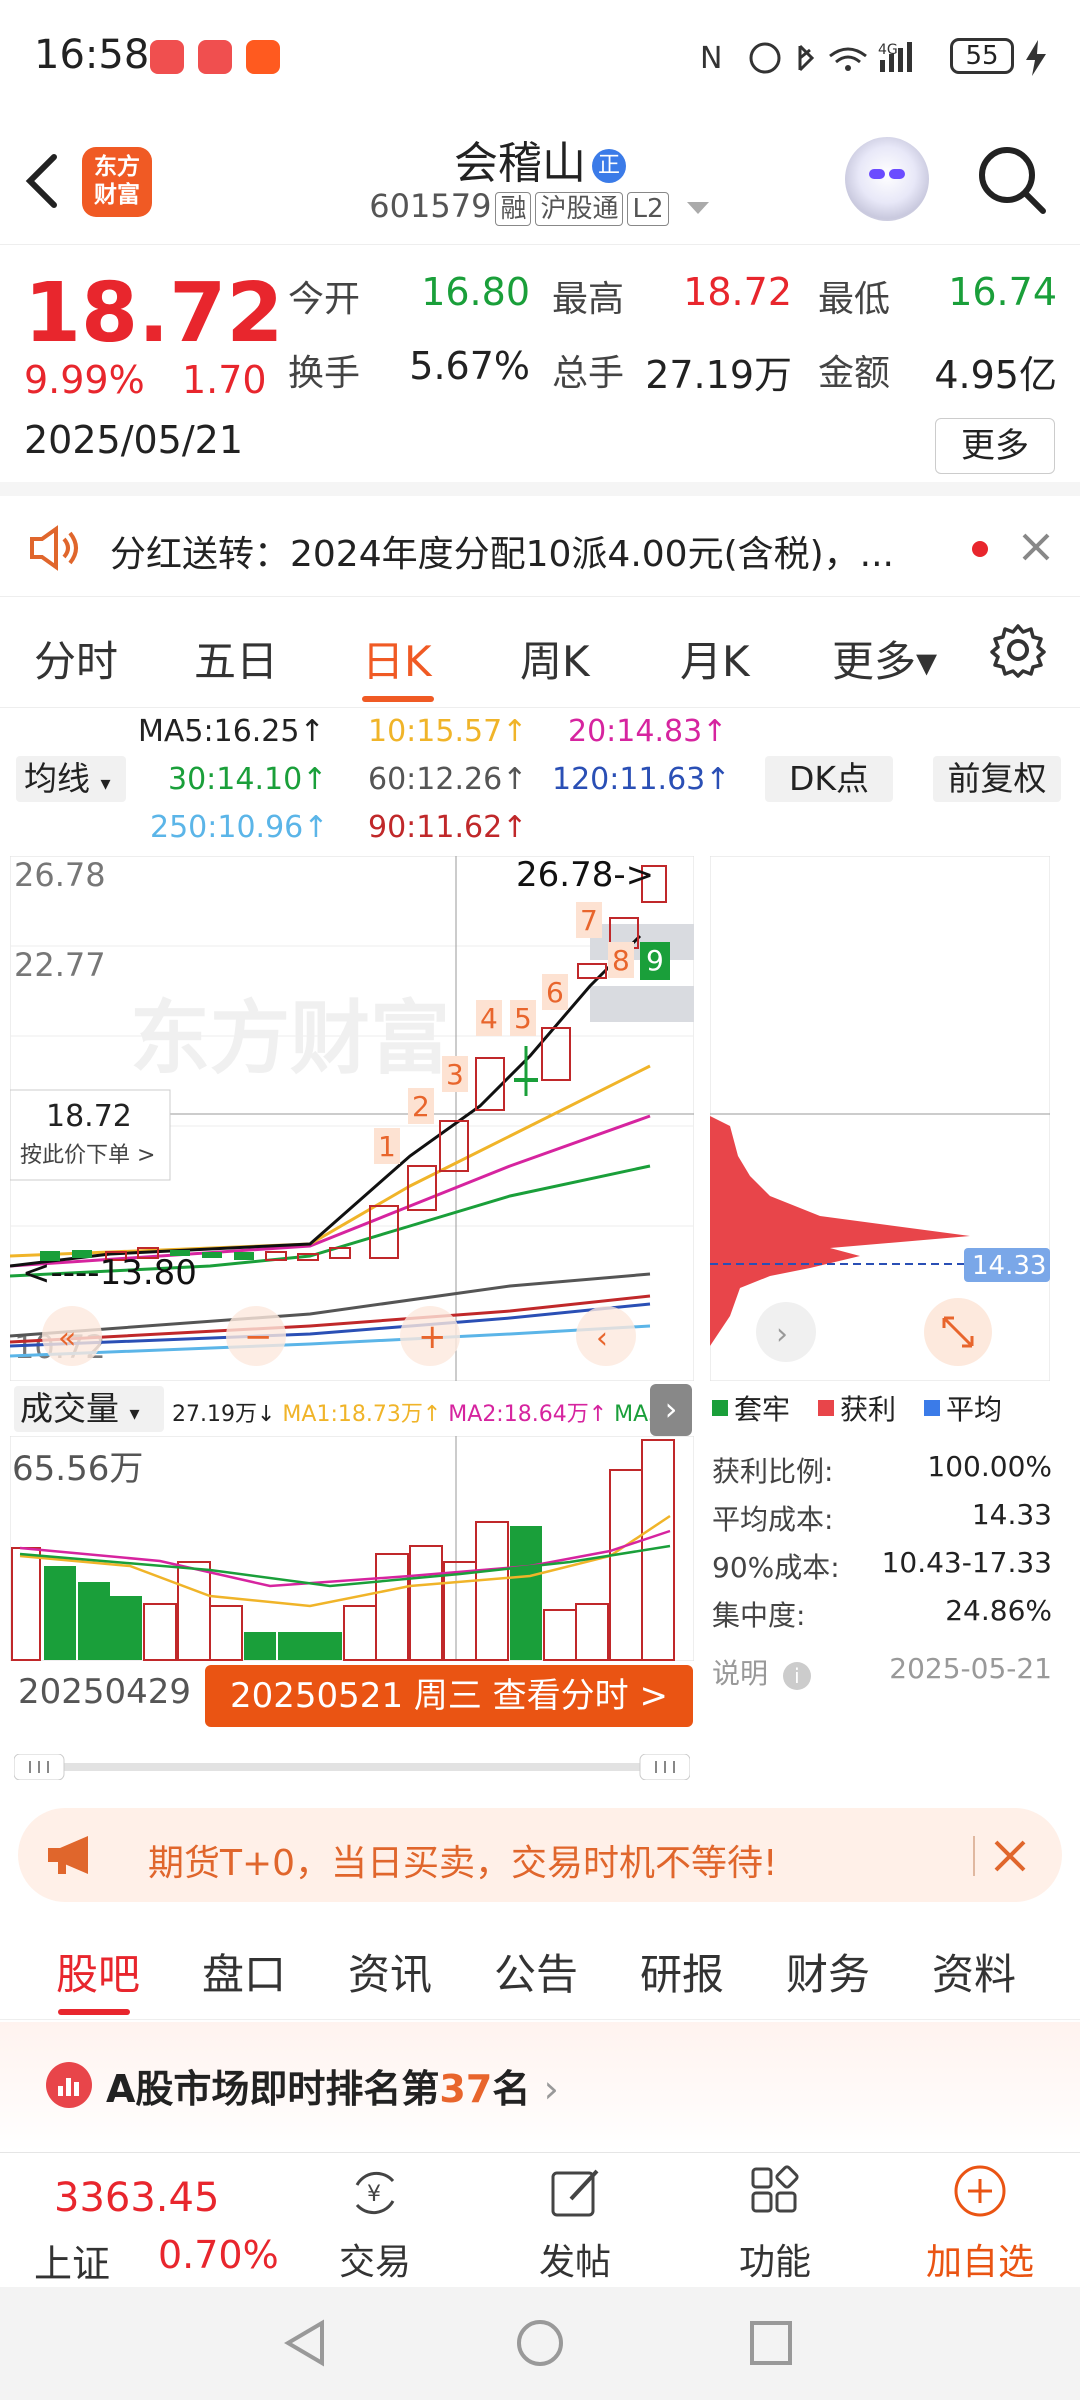 This screenshot has width=1080, height=2400. I want to click on svg-text: 4G, so click(888, 50).